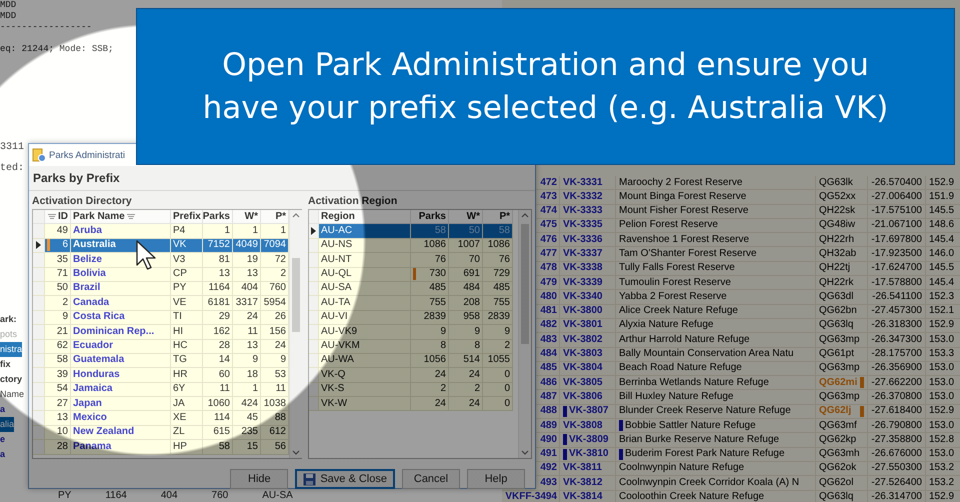 This screenshot has width=960, height=502. What do you see at coordinates (8, 16) in the screenshot?
I see `console-text: MDD` at bounding box center [8, 16].